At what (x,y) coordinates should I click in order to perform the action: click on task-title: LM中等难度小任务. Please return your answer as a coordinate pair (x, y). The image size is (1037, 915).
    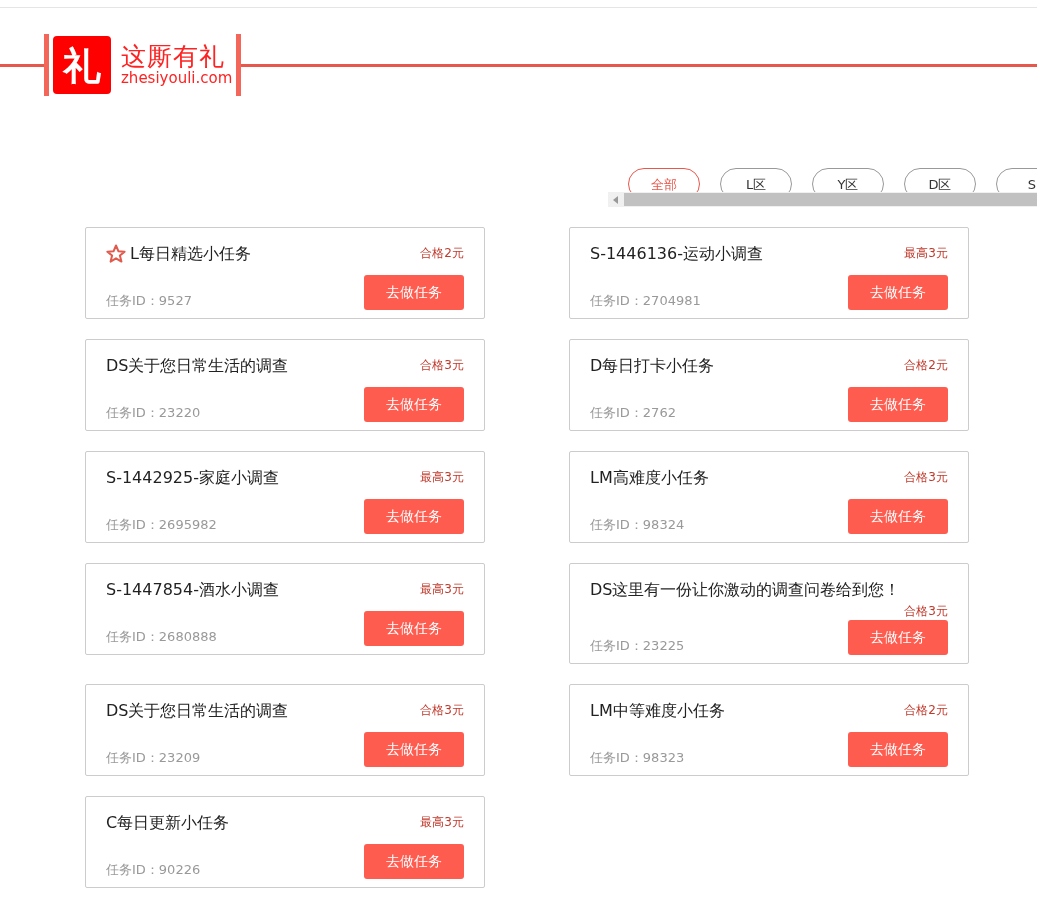
    Looking at the image, I should click on (657, 711).